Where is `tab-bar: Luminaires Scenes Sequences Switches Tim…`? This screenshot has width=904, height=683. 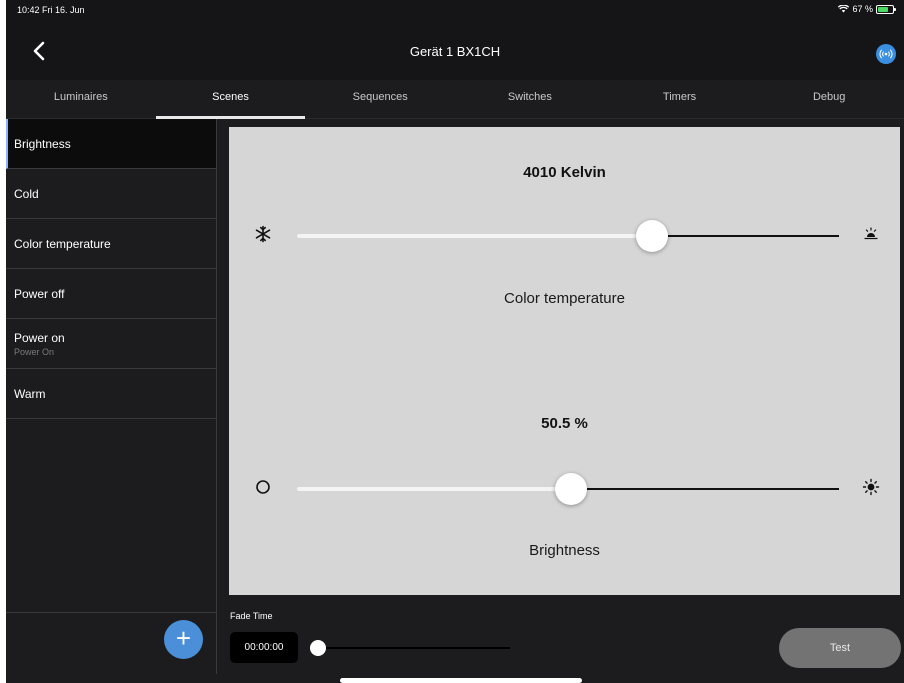
tab-bar: Luminaires Scenes Sequences Switches Tim… is located at coordinates (455, 99).